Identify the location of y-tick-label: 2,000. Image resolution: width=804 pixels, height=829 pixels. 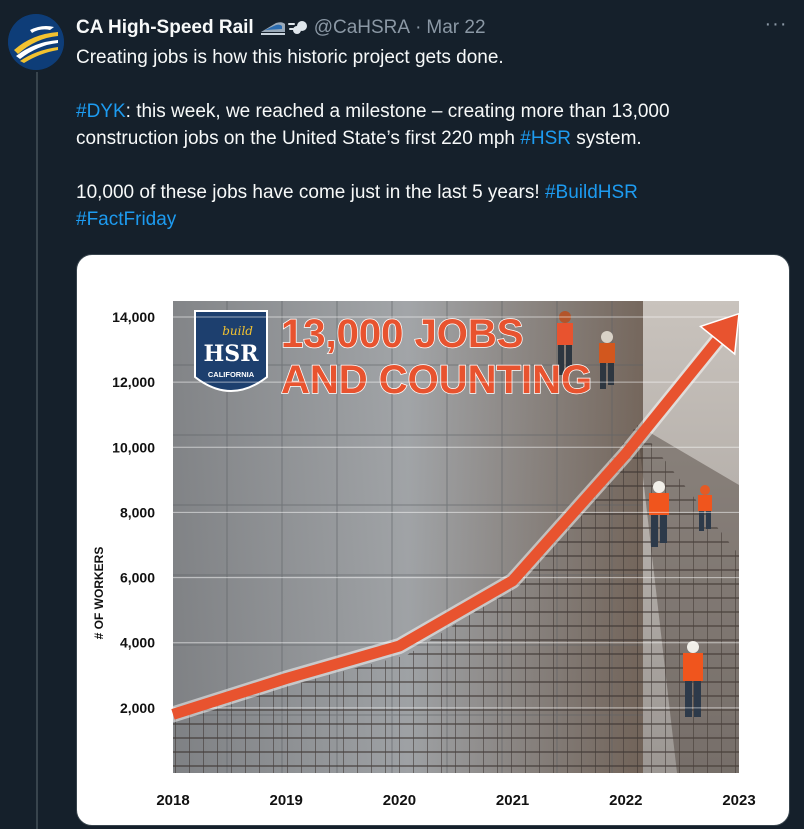
(137, 708).